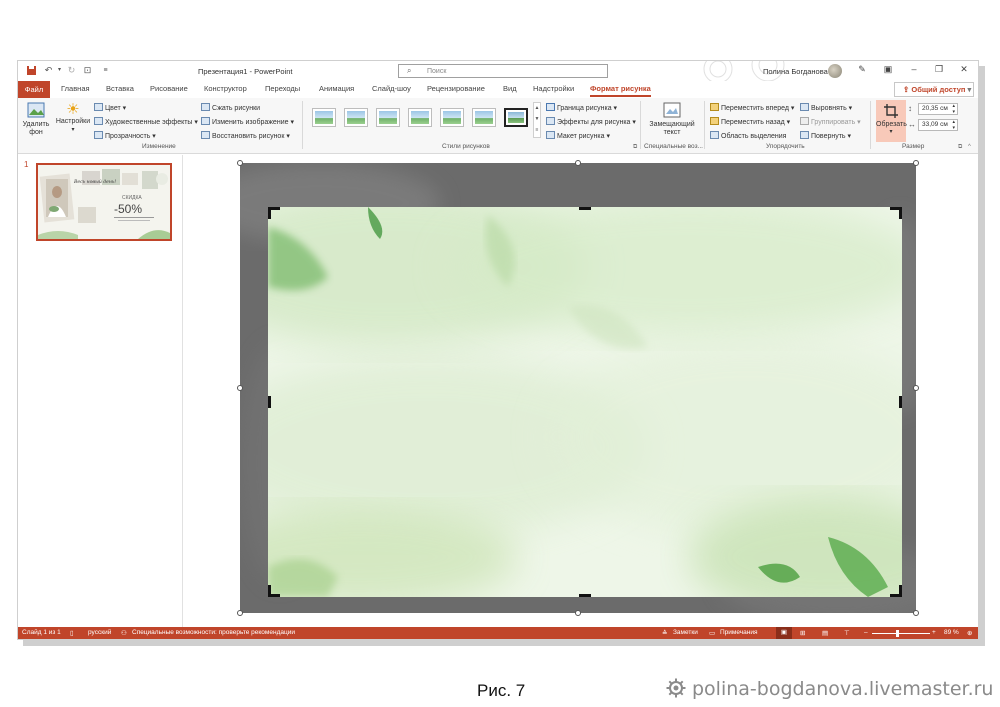  Describe the element at coordinates (48, 70) in the screenshot. I see `undo-icon: ↶` at that location.